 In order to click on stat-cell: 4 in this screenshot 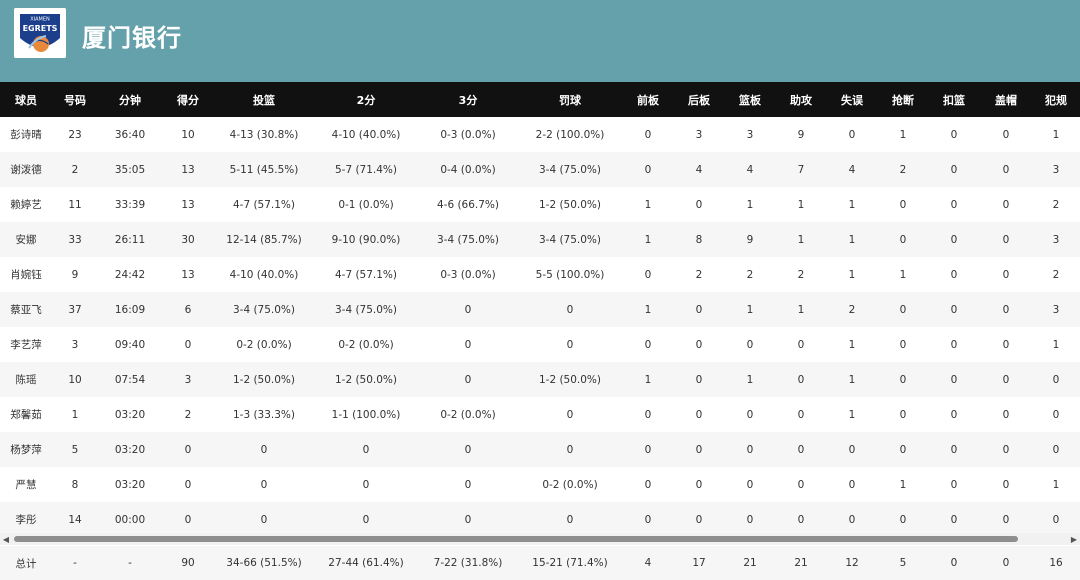, I will do `click(699, 169)`.